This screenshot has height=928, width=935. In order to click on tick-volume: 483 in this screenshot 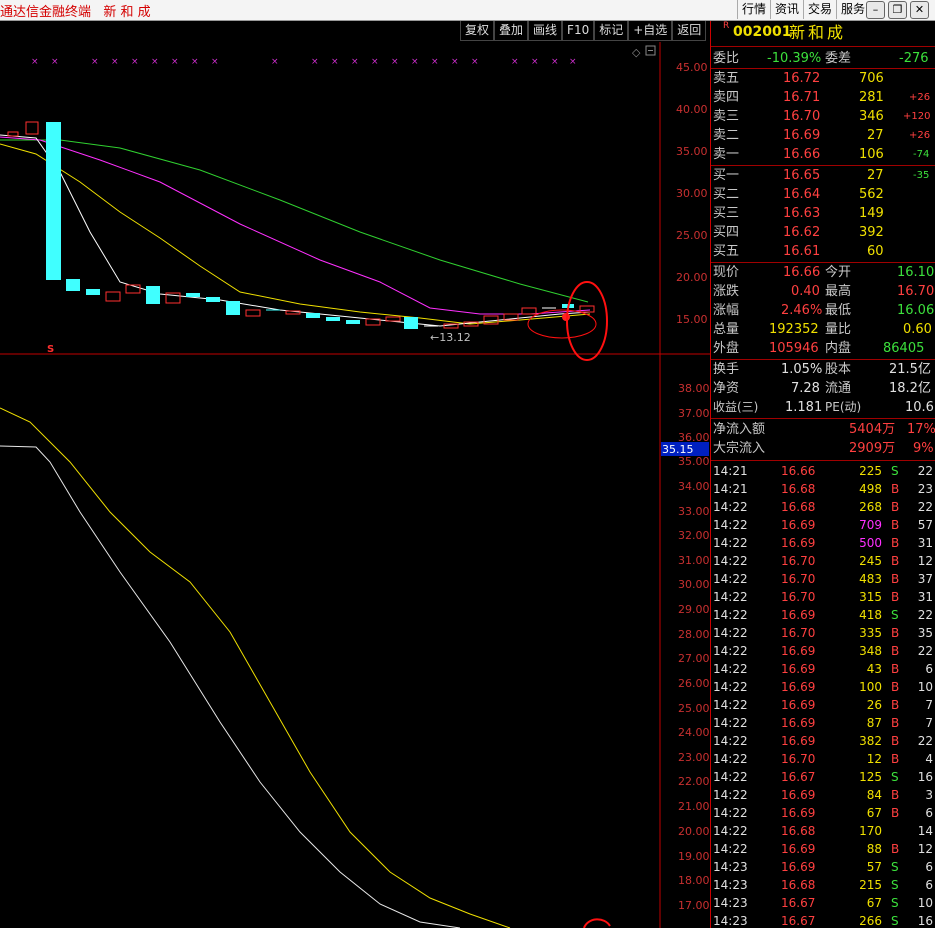, I will do `click(870, 579)`.